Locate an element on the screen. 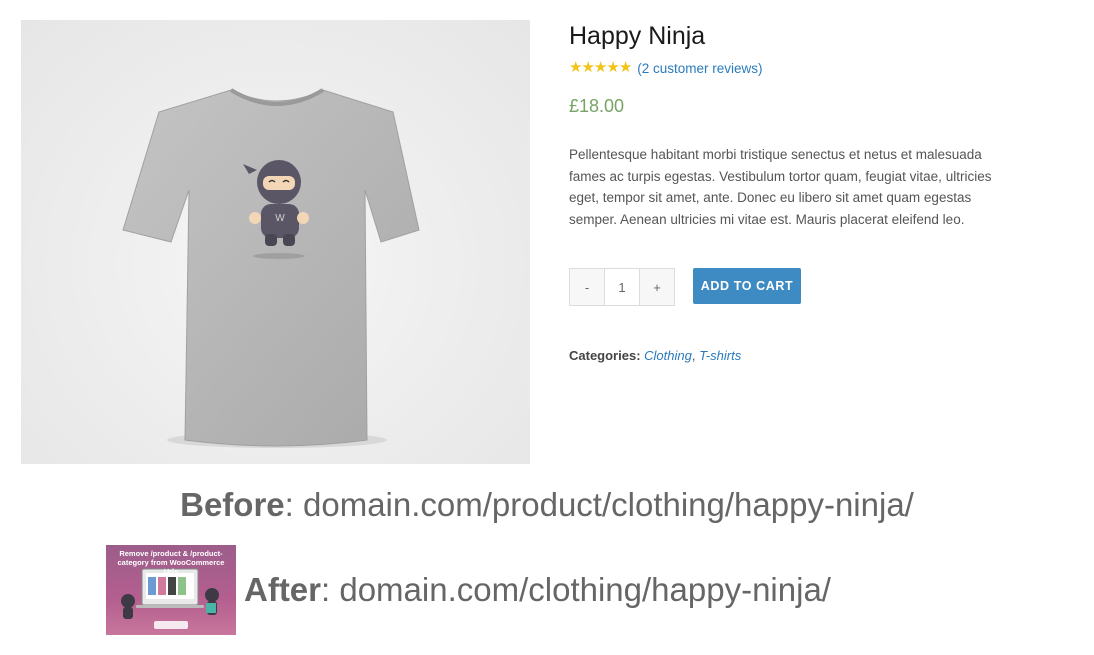 This screenshot has width=1094, height=655. product-price: £18.00 is located at coordinates (597, 106).